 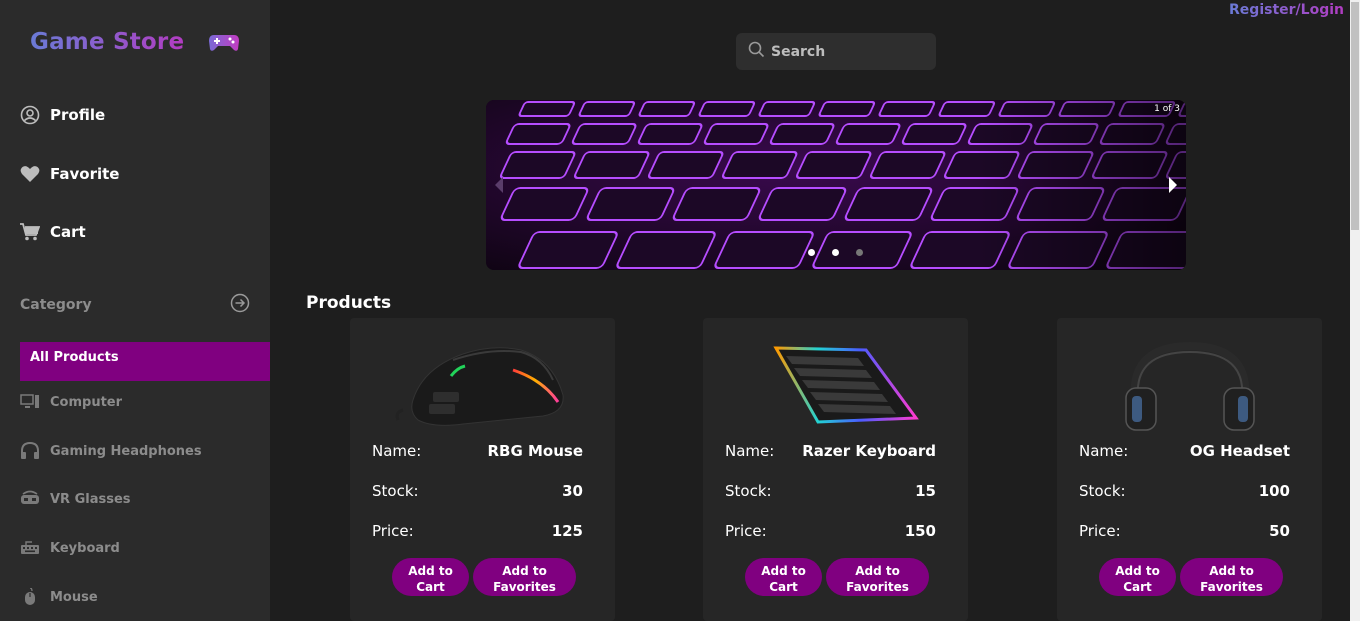 I want to click on category-item-mouse: Mouse, so click(x=59, y=597).